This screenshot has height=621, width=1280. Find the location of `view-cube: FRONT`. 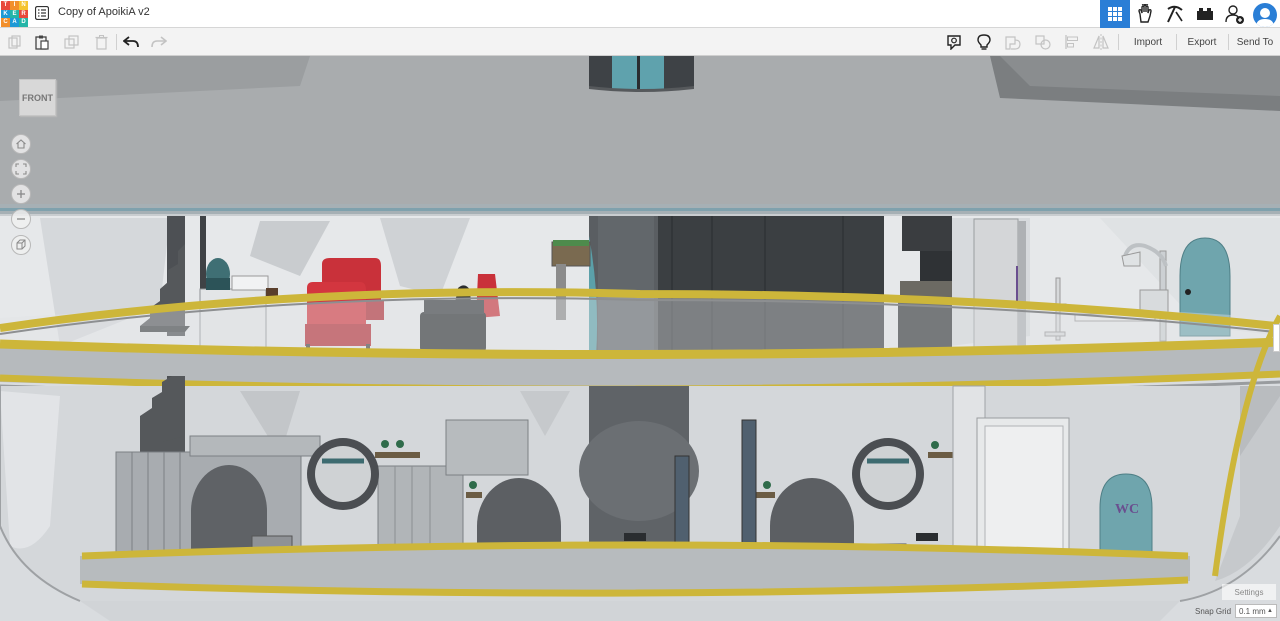

view-cube: FRONT is located at coordinates (37, 97).